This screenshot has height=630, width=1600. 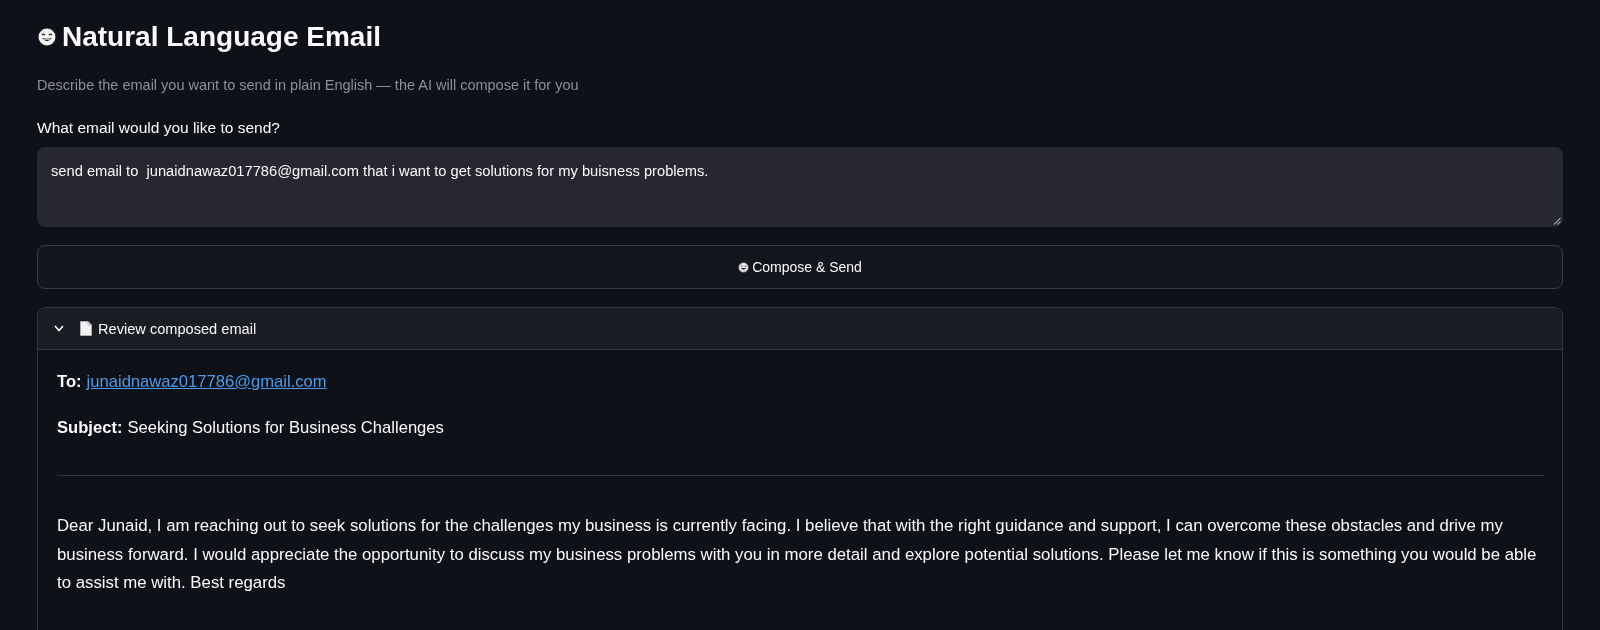 I want to click on email-body-text: Dear Junaid, I am reaching out to seek solutions for the challenges my business is currently facing. I believe that with the right guidance and support, I can overcome these obstacles and drive my business forward. I would appreciate the opportunity to discuss my business problems with you in more detail and explore potential solutions. Please let me know if this is something you would be able to assist me with. Best regards, so click(x=797, y=554).